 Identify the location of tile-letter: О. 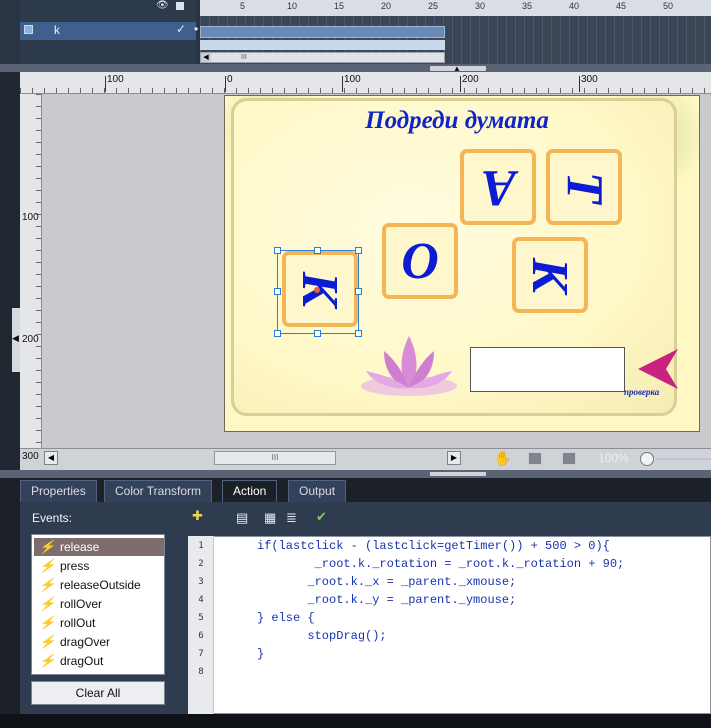
(420, 261).